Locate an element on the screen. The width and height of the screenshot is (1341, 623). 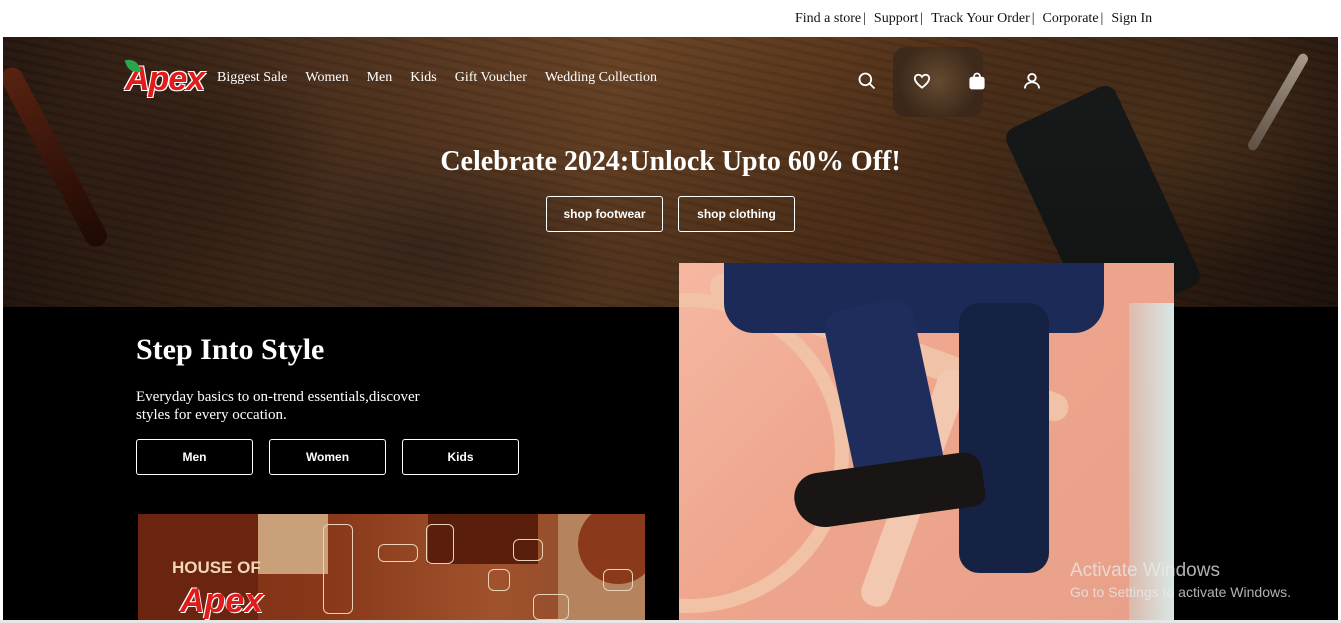
shirt-sketch-icon is located at coordinates (551, 607).